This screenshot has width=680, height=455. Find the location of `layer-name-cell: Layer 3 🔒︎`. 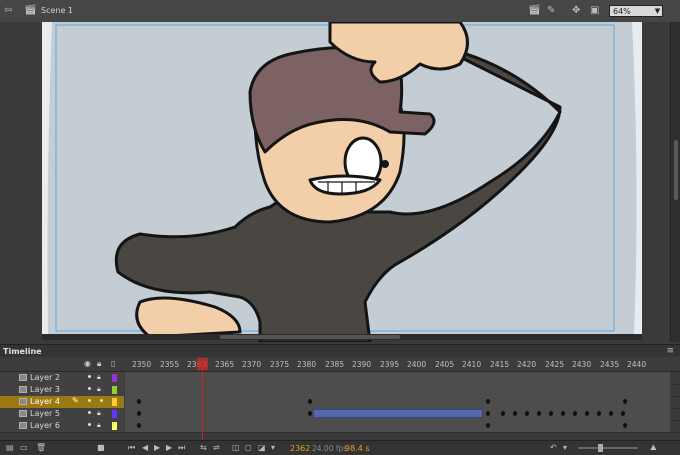

layer-name-cell: Layer 3 🔒︎ is located at coordinates (62, 390).